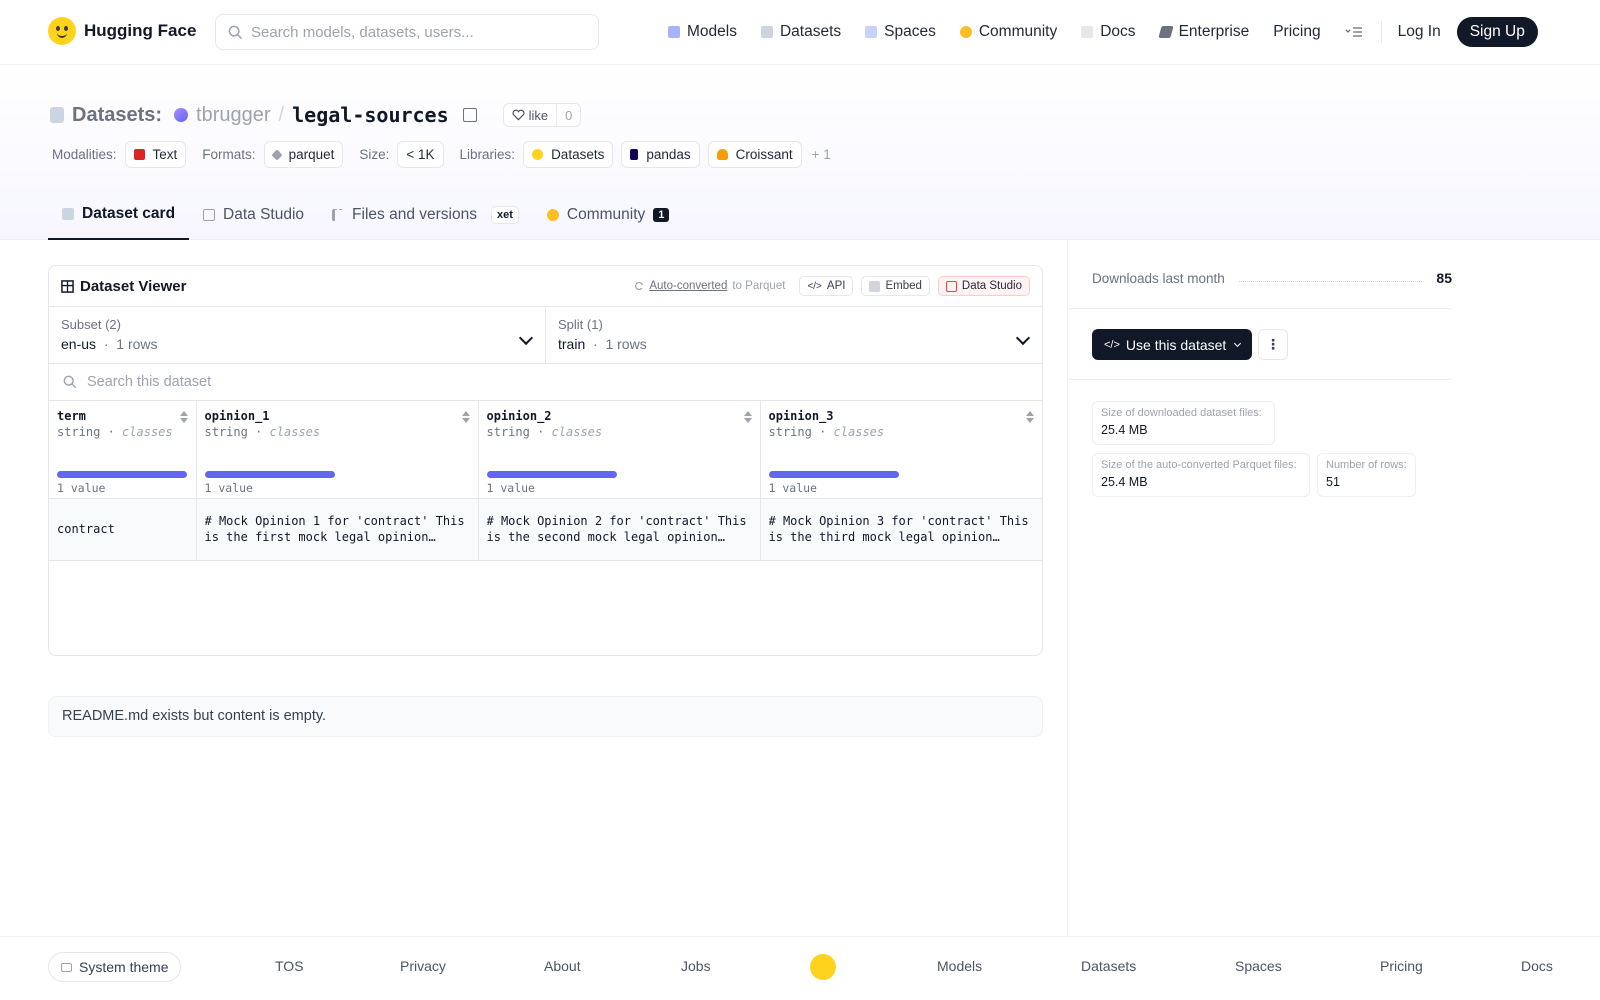 The width and height of the screenshot is (1600, 1000). What do you see at coordinates (568, 154) in the screenshot?
I see `tag-library-datasets: Datasets` at bounding box center [568, 154].